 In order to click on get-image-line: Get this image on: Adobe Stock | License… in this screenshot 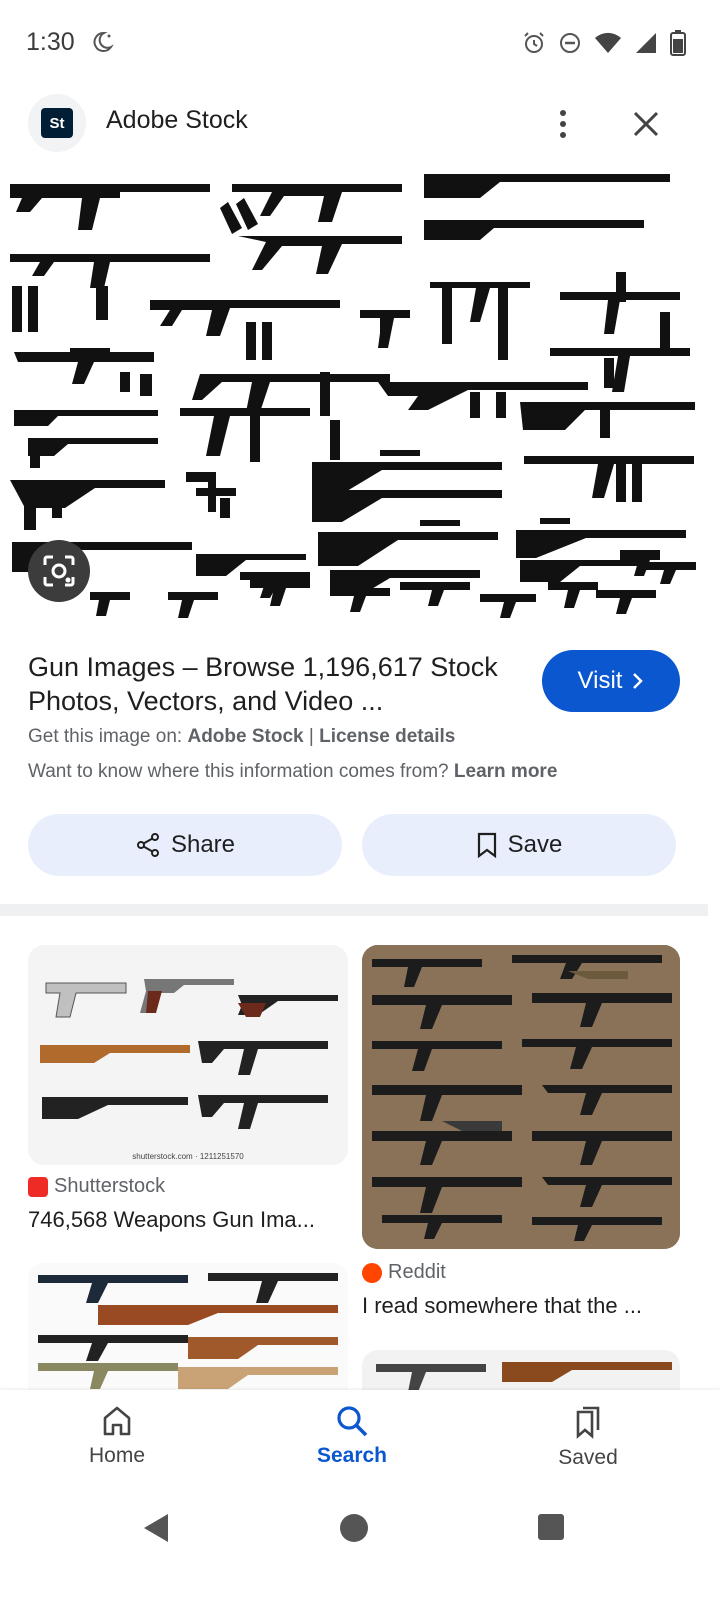, I will do `click(241, 737)`.